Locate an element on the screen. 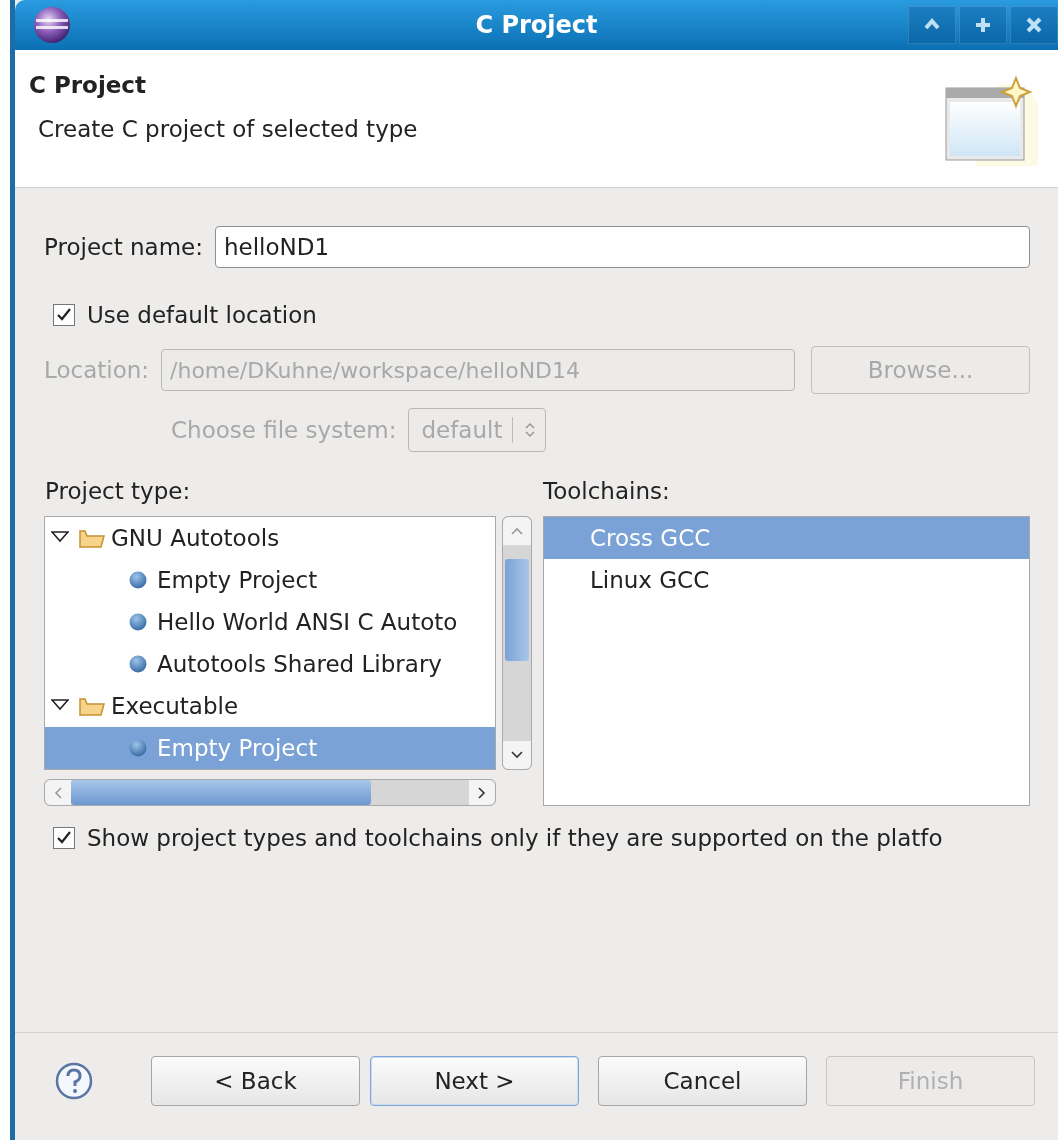 This screenshot has height=1140, width=1058. toolchain-item: Linux GCC is located at coordinates (786, 580).